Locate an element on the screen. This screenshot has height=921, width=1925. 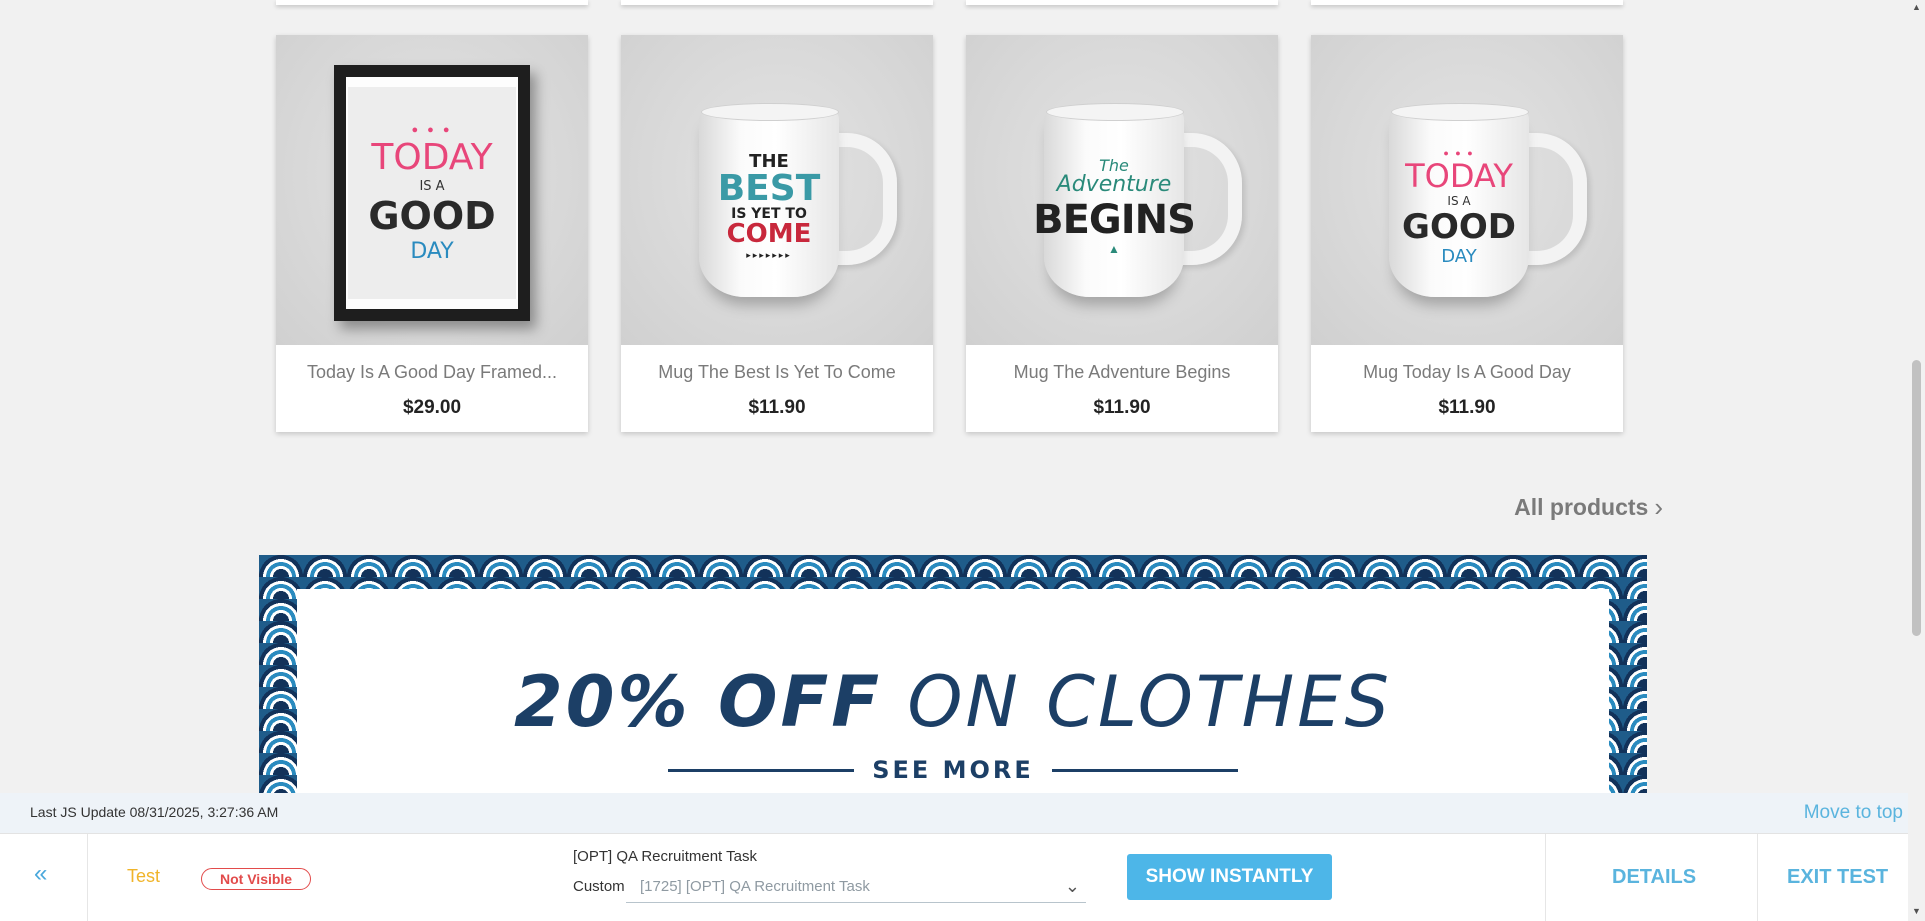
product-image: THE BEST IS YET TO COME ▸▸▸▸▸▸▸ is located at coordinates (777, 190).